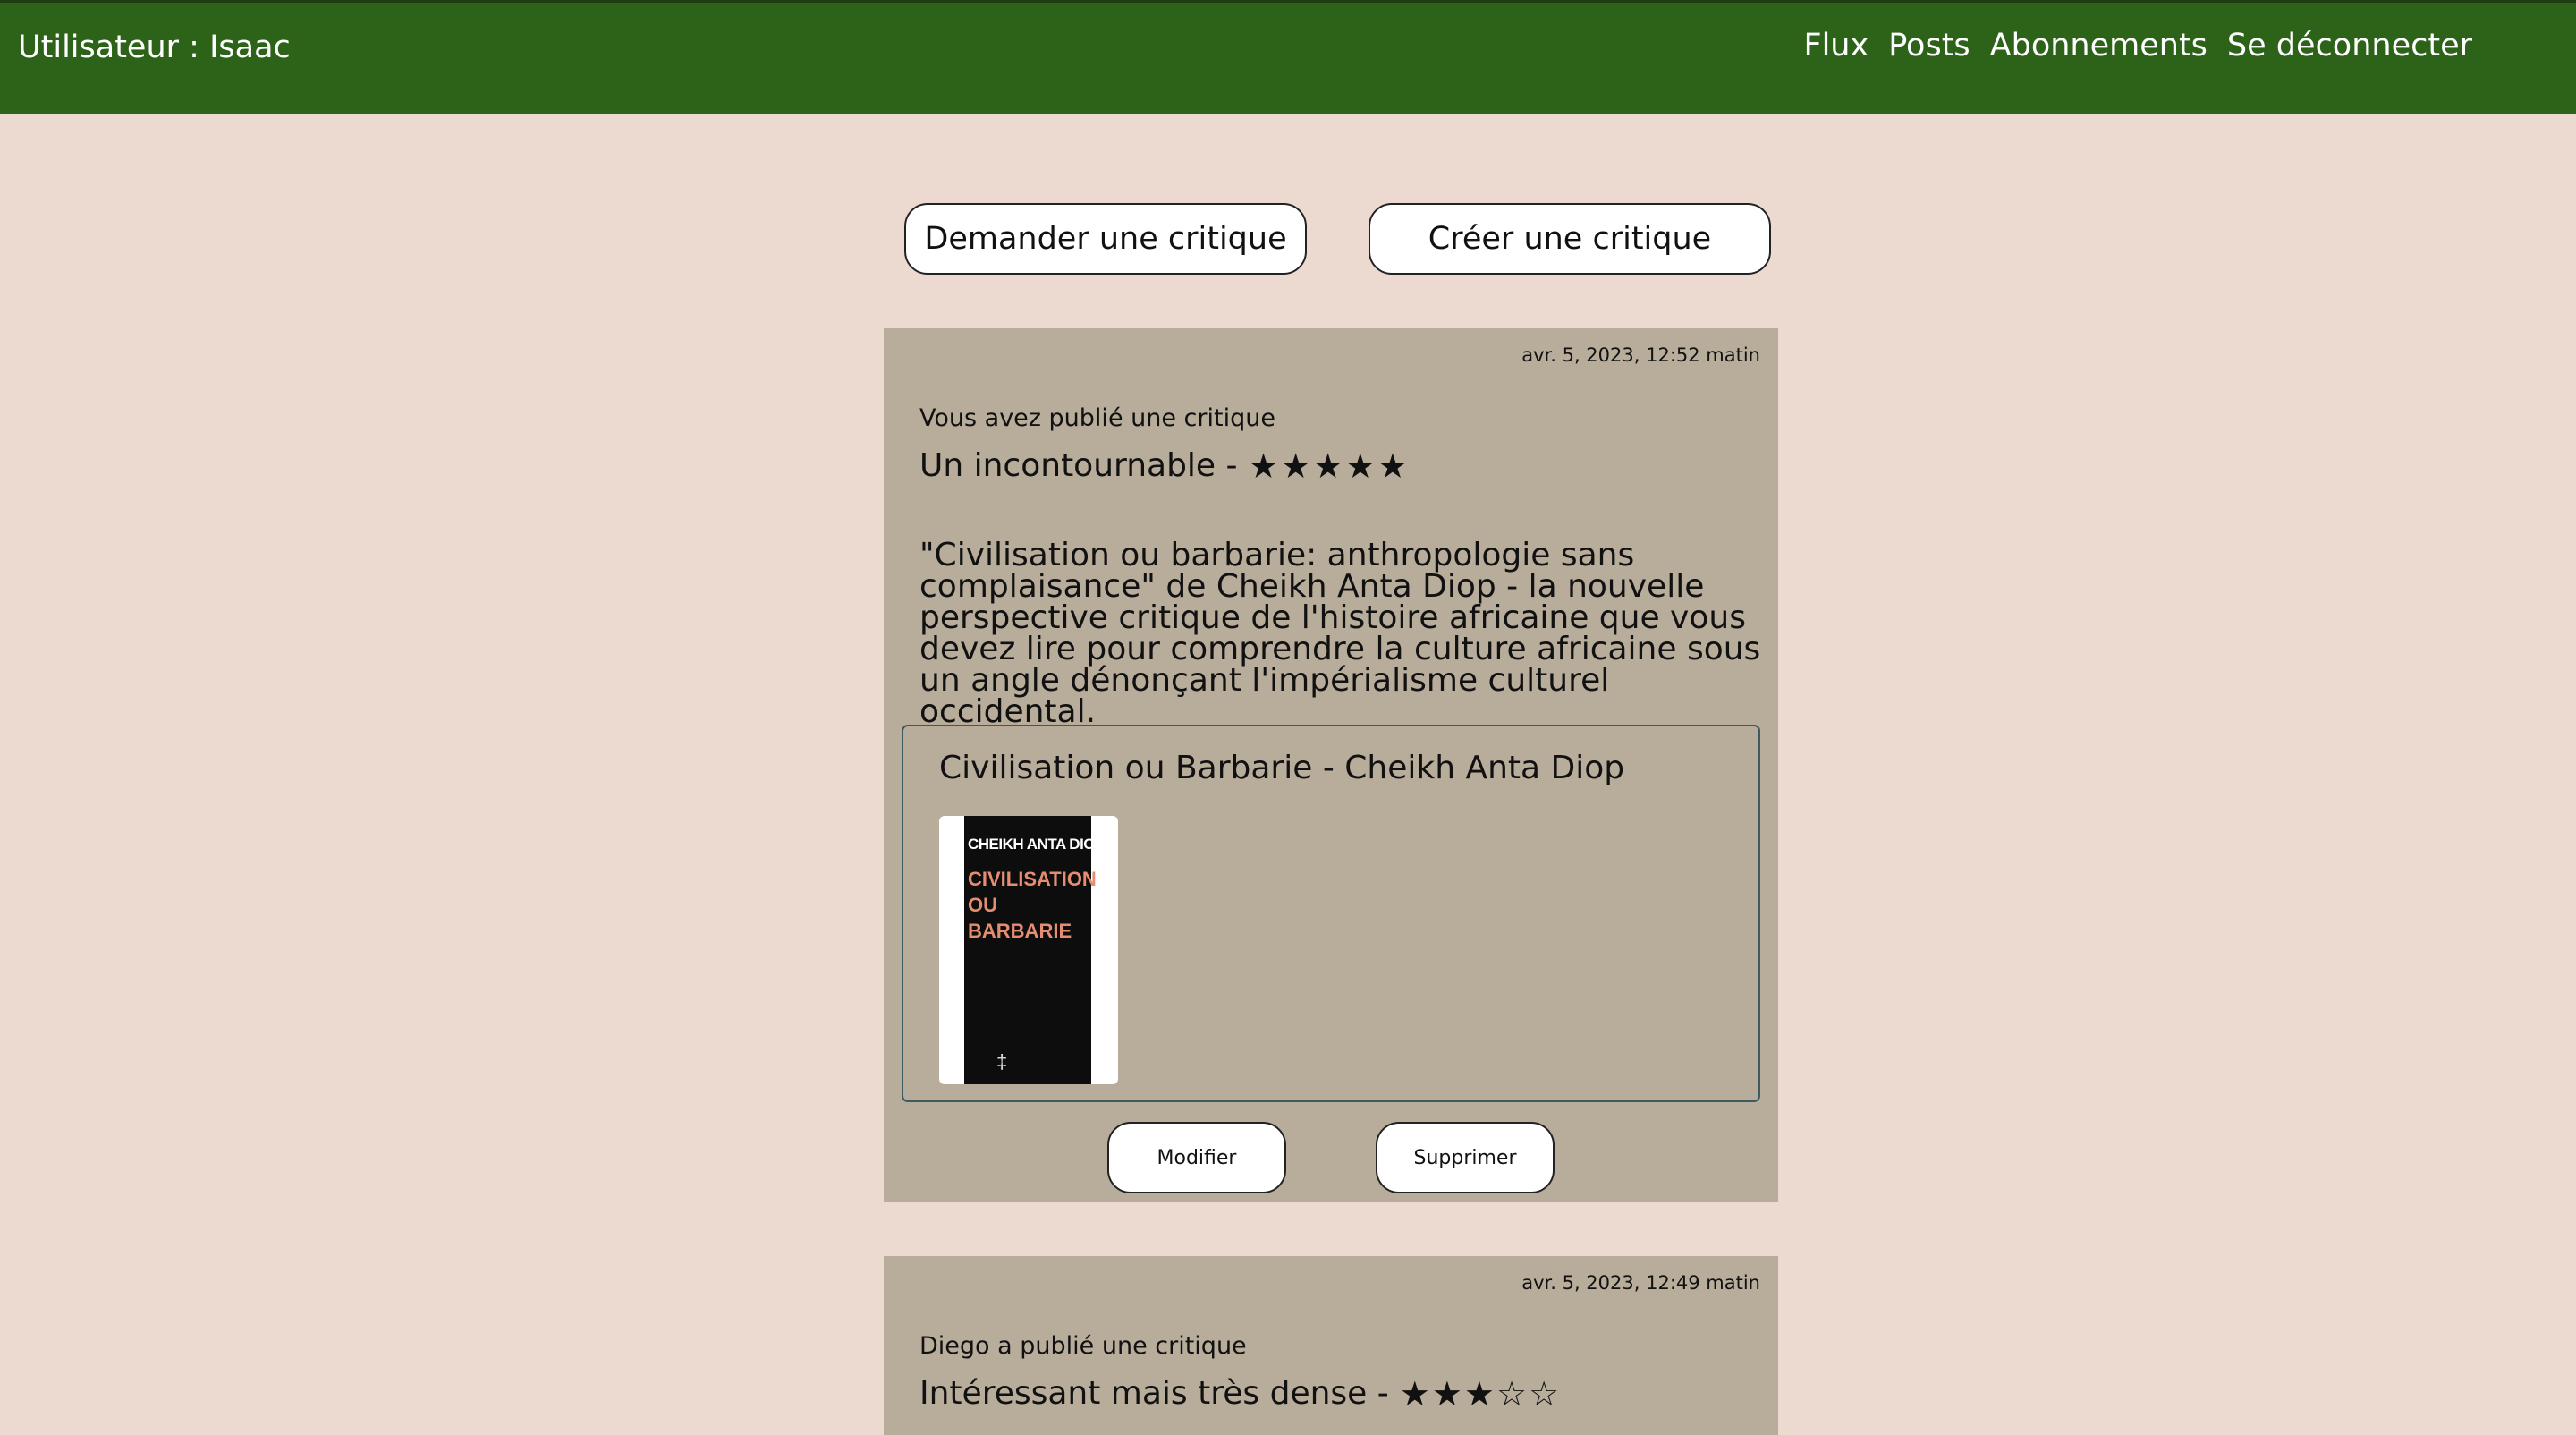  What do you see at coordinates (1083, 1346) in the screenshot?
I see `post-author-line: Diego a publié une critique` at bounding box center [1083, 1346].